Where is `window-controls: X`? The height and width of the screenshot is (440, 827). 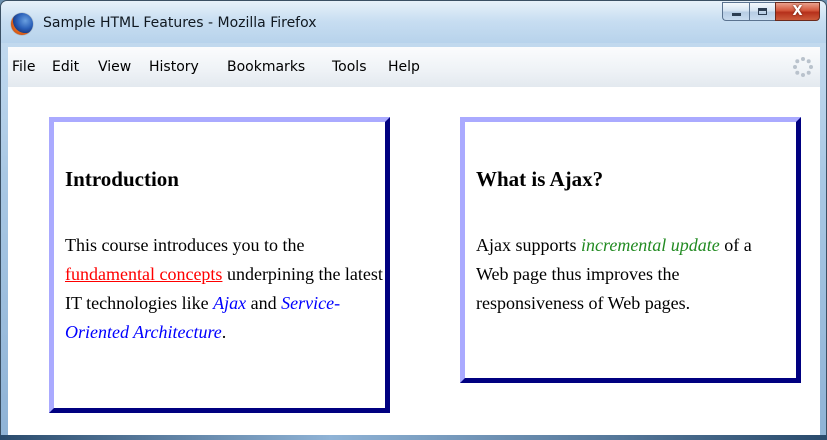 window-controls: X is located at coordinates (771, 12).